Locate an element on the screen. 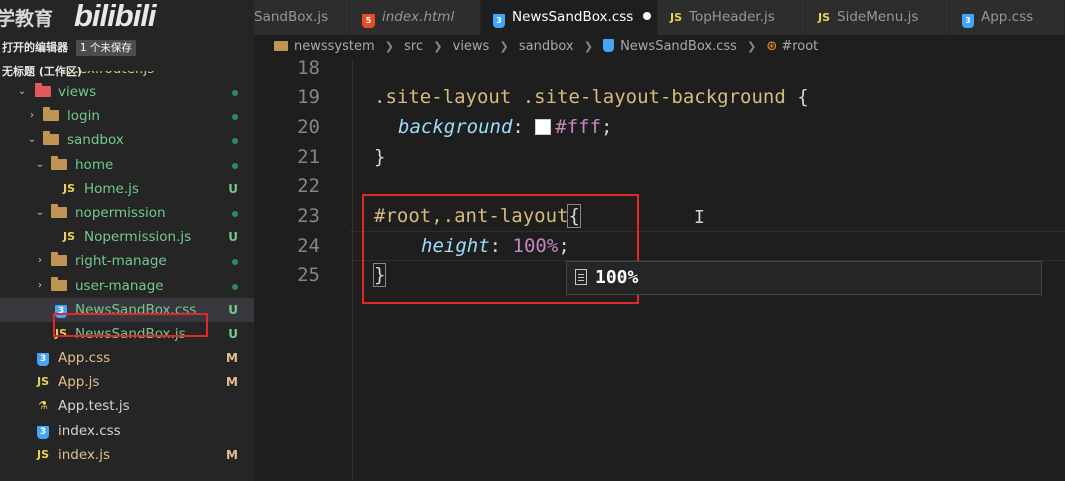 This screenshot has width=1065, height=481. line-number: 22 is located at coordinates (308, 186).